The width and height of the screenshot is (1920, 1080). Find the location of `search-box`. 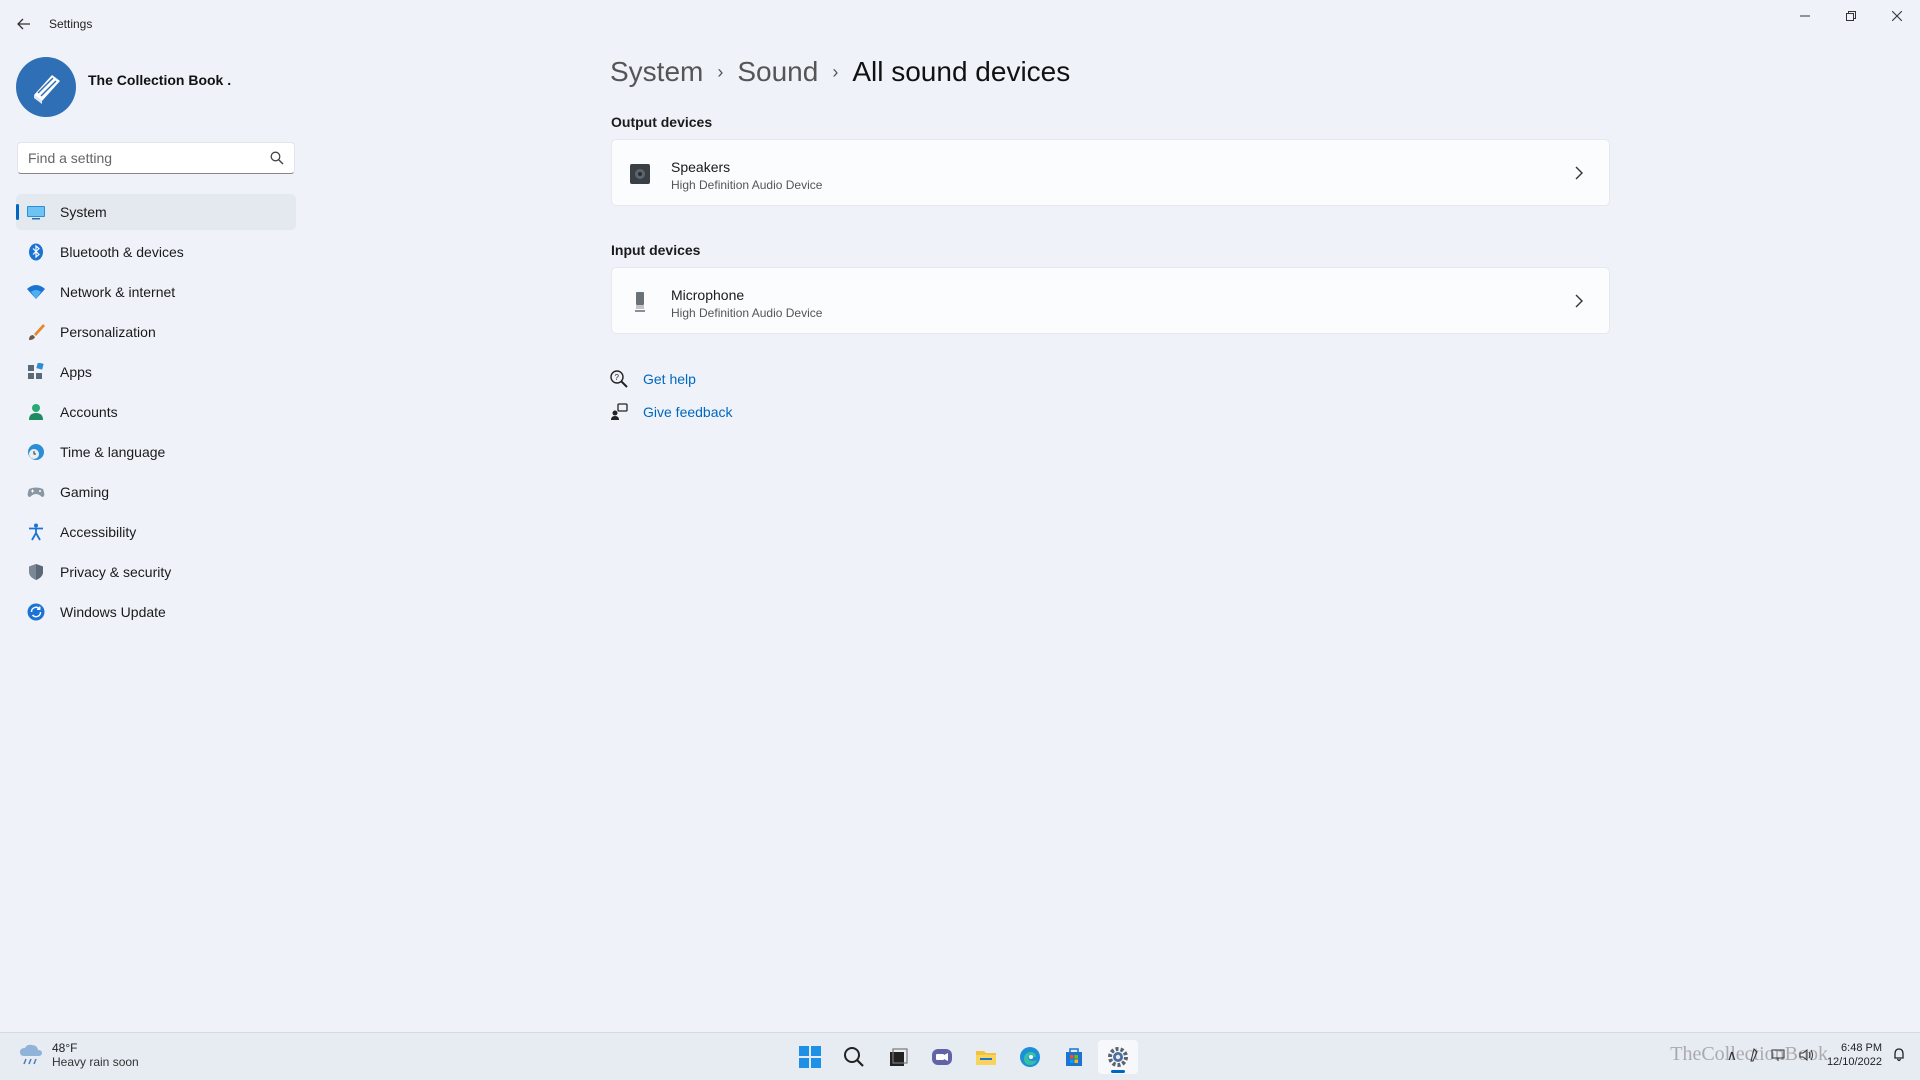

search-box is located at coordinates (156, 158).